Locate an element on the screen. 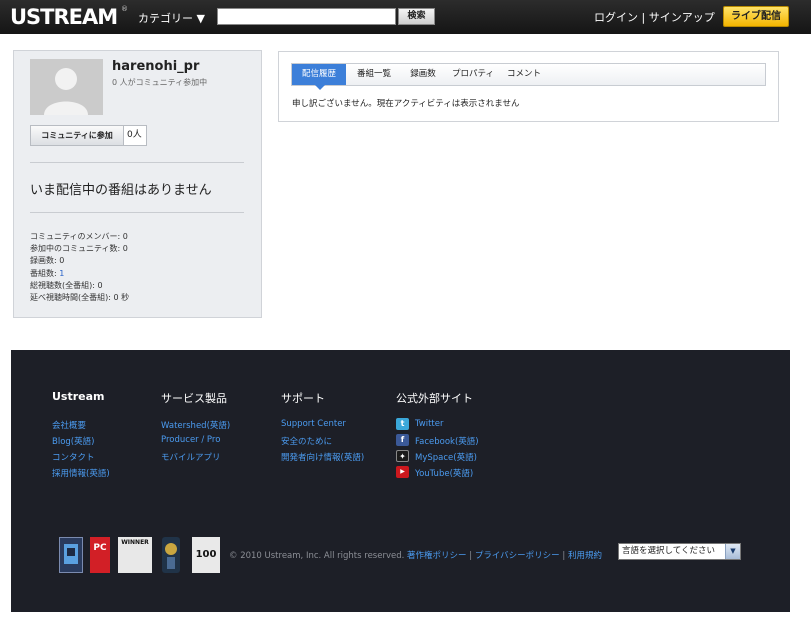 Image resolution: width=811 pixels, height=620 pixels. award-badge-5: 100 is located at coordinates (206, 555).